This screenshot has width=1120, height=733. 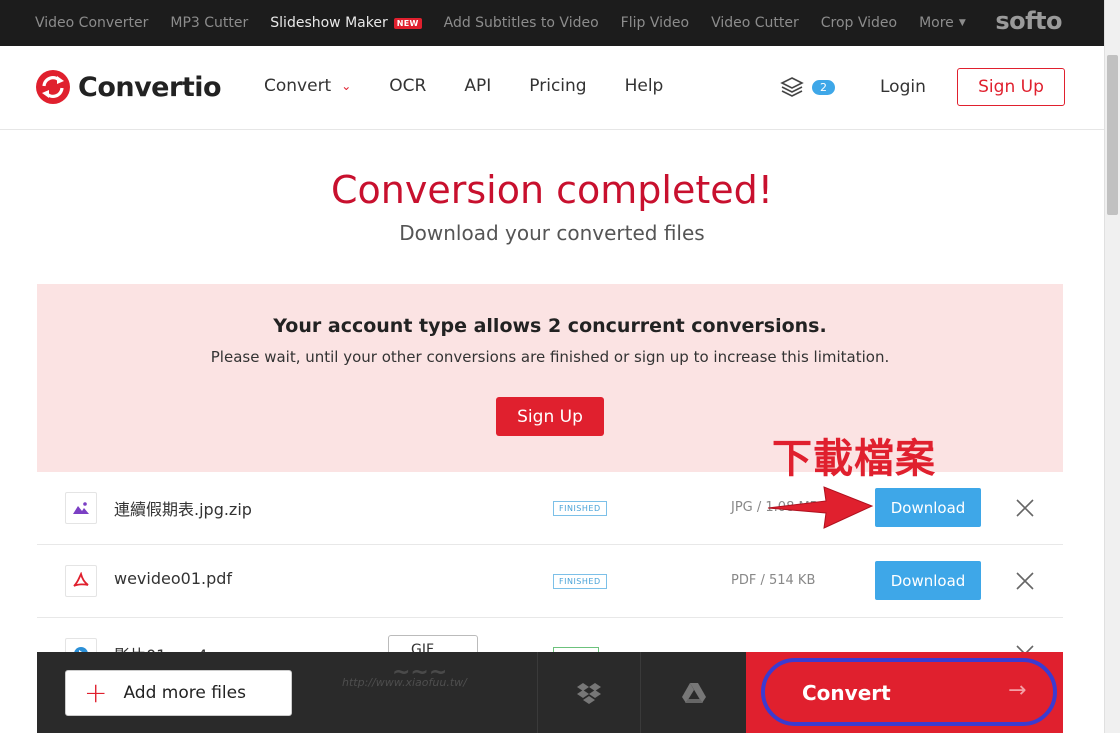 I want to click on softo-brand-logo: softo, so click(x=1028, y=21).